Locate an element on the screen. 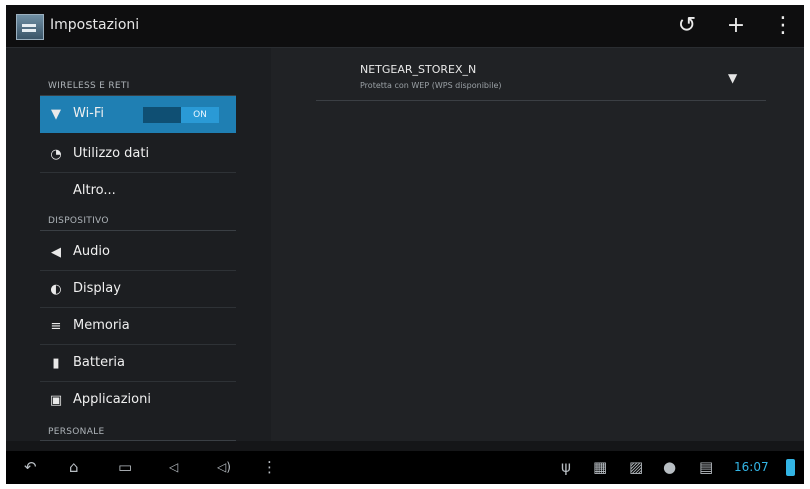 This screenshot has height=489, width=810. battery-icon: ▮ is located at coordinates (56, 363).